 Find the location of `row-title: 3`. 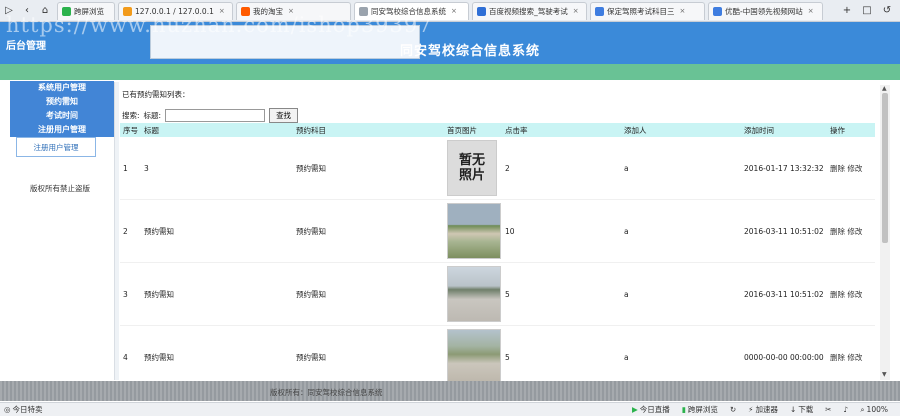

row-title: 3 is located at coordinates (146, 168).